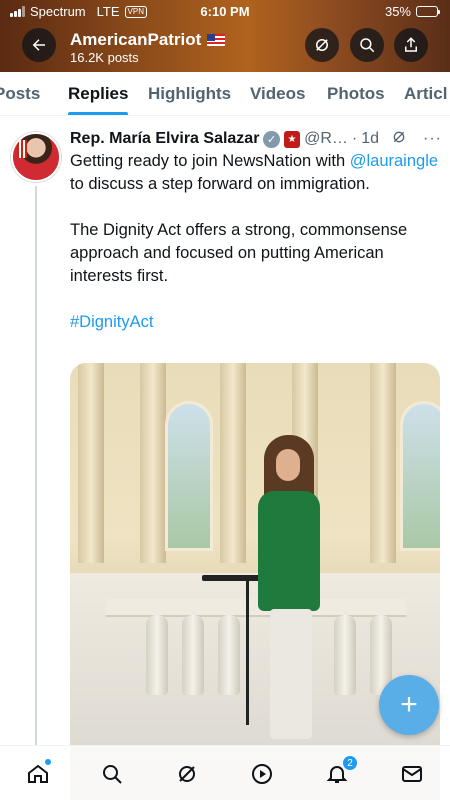 Image resolution: width=450 pixels, height=800 pixels. I want to click on mention-link: @lauraingle, so click(394, 161).